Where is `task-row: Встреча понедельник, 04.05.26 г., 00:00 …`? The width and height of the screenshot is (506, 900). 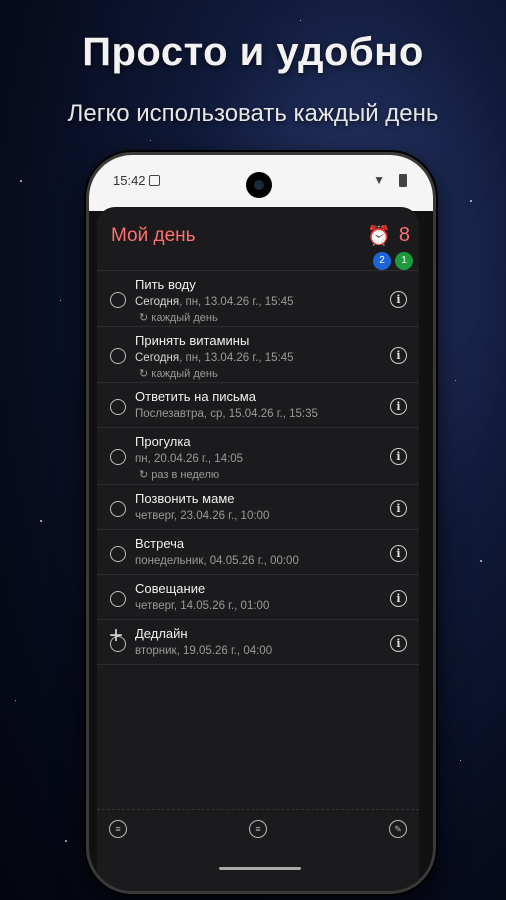 task-row: Встреча понедельник, 04.05.26 г., 00:00 … is located at coordinates (258, 552).